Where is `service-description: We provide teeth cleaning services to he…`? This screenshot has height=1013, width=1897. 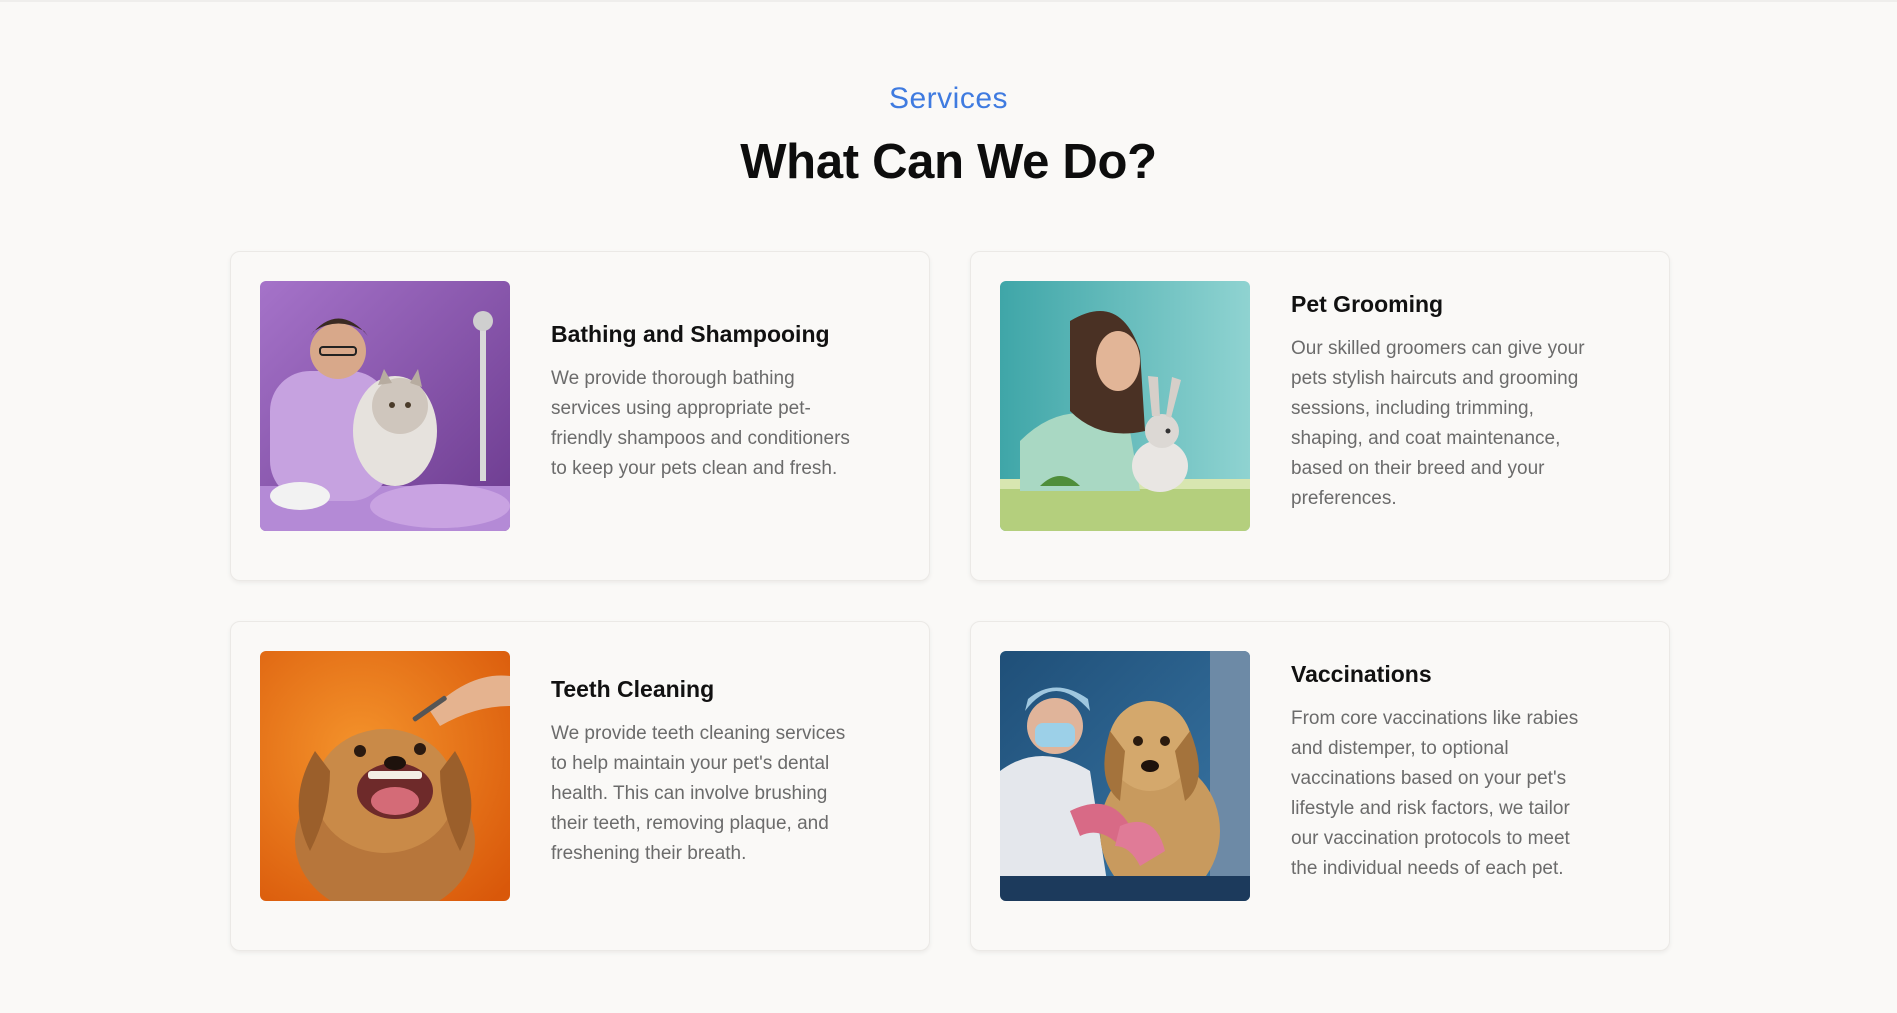
service-description: We provide teeth cleaning services to he… is located at coordinates (698, 793).